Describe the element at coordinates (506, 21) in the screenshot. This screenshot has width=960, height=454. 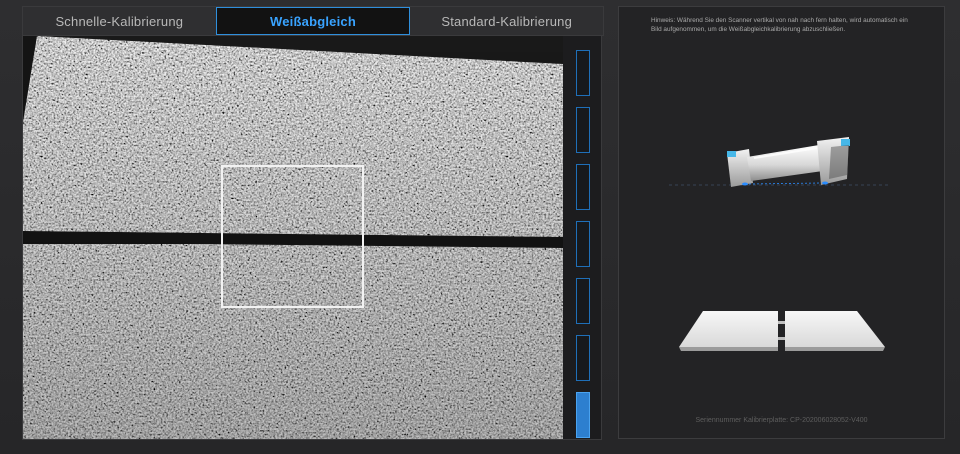
I see `tab-standard-calibration: Standard-Kalibrierung` at that location.